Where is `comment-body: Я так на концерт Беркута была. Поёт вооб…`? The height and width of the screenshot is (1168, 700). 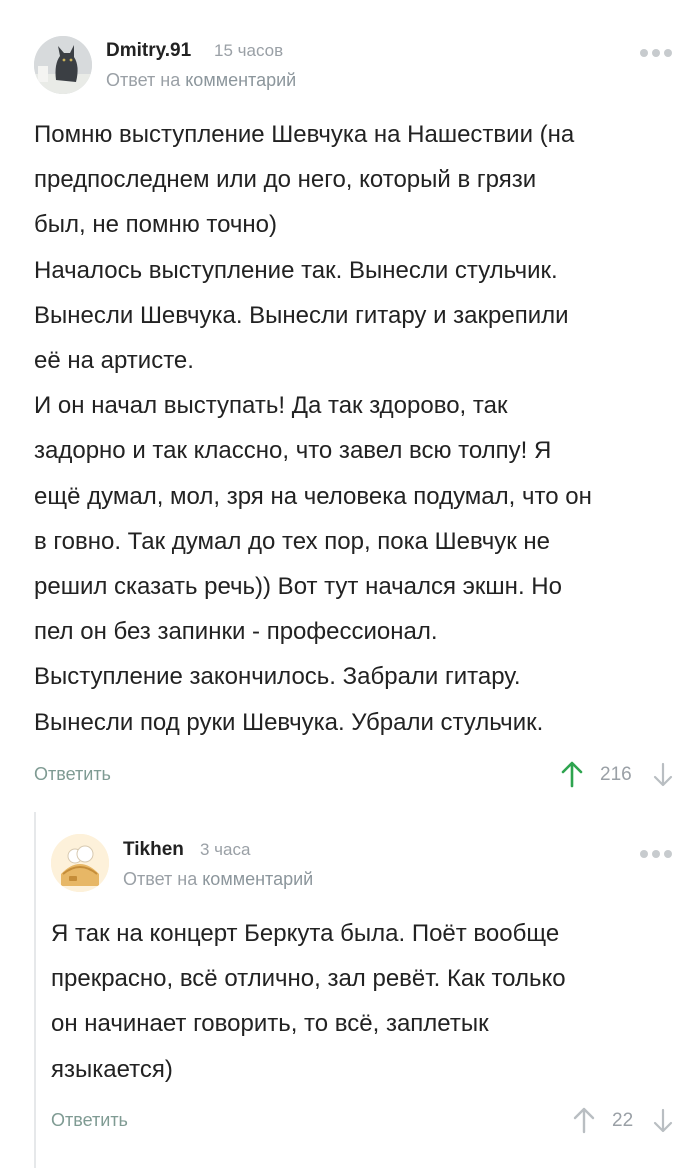
comment-body: Я так на концерт Беркута была. Поёт вооб… is located at coordinates (308, 1001).